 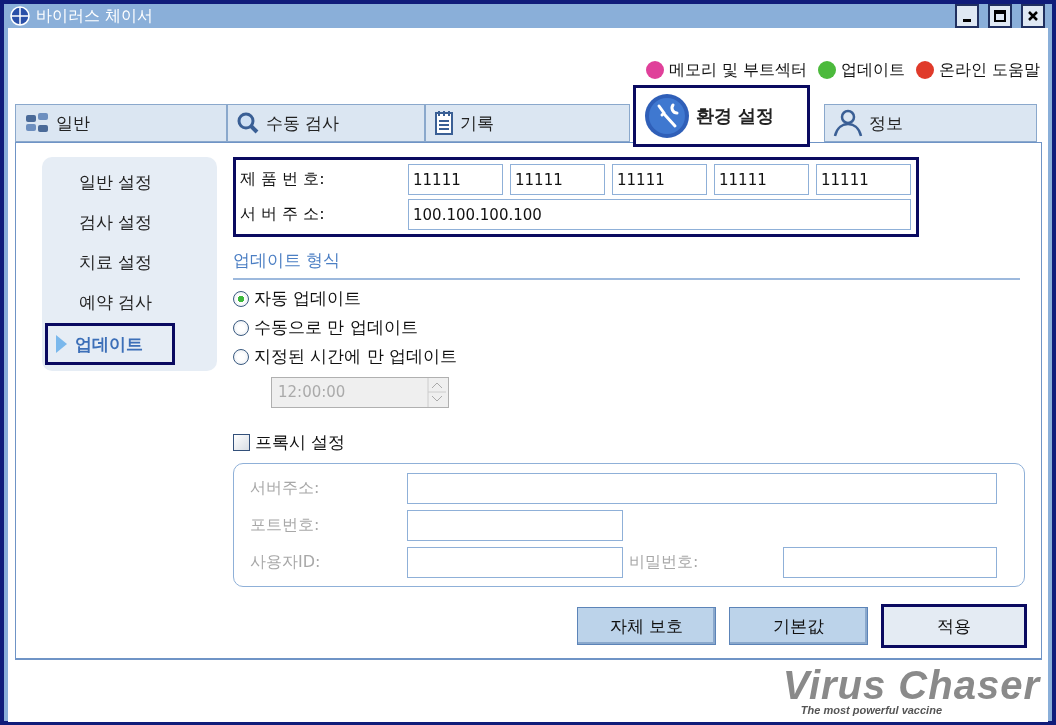 I want to click on tab: 일반, so click(x=121, y=123).